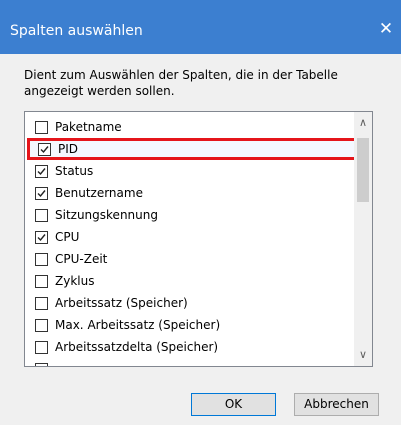 This screenshot has height=425, width=401. Describe the element at coordinates (121, 303) in the screenshot. I see `column-option-label: Arbeitssatz (Speicher)` at that location.